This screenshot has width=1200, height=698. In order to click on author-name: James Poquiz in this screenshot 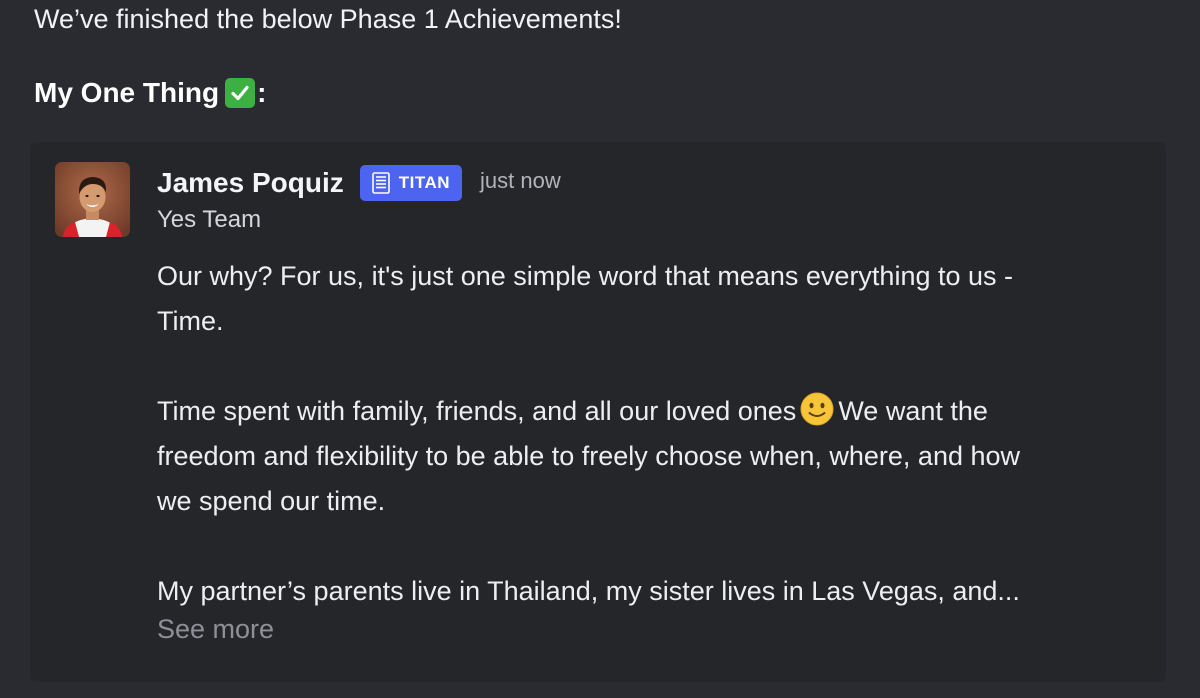, I will do `click(250, 183)`.